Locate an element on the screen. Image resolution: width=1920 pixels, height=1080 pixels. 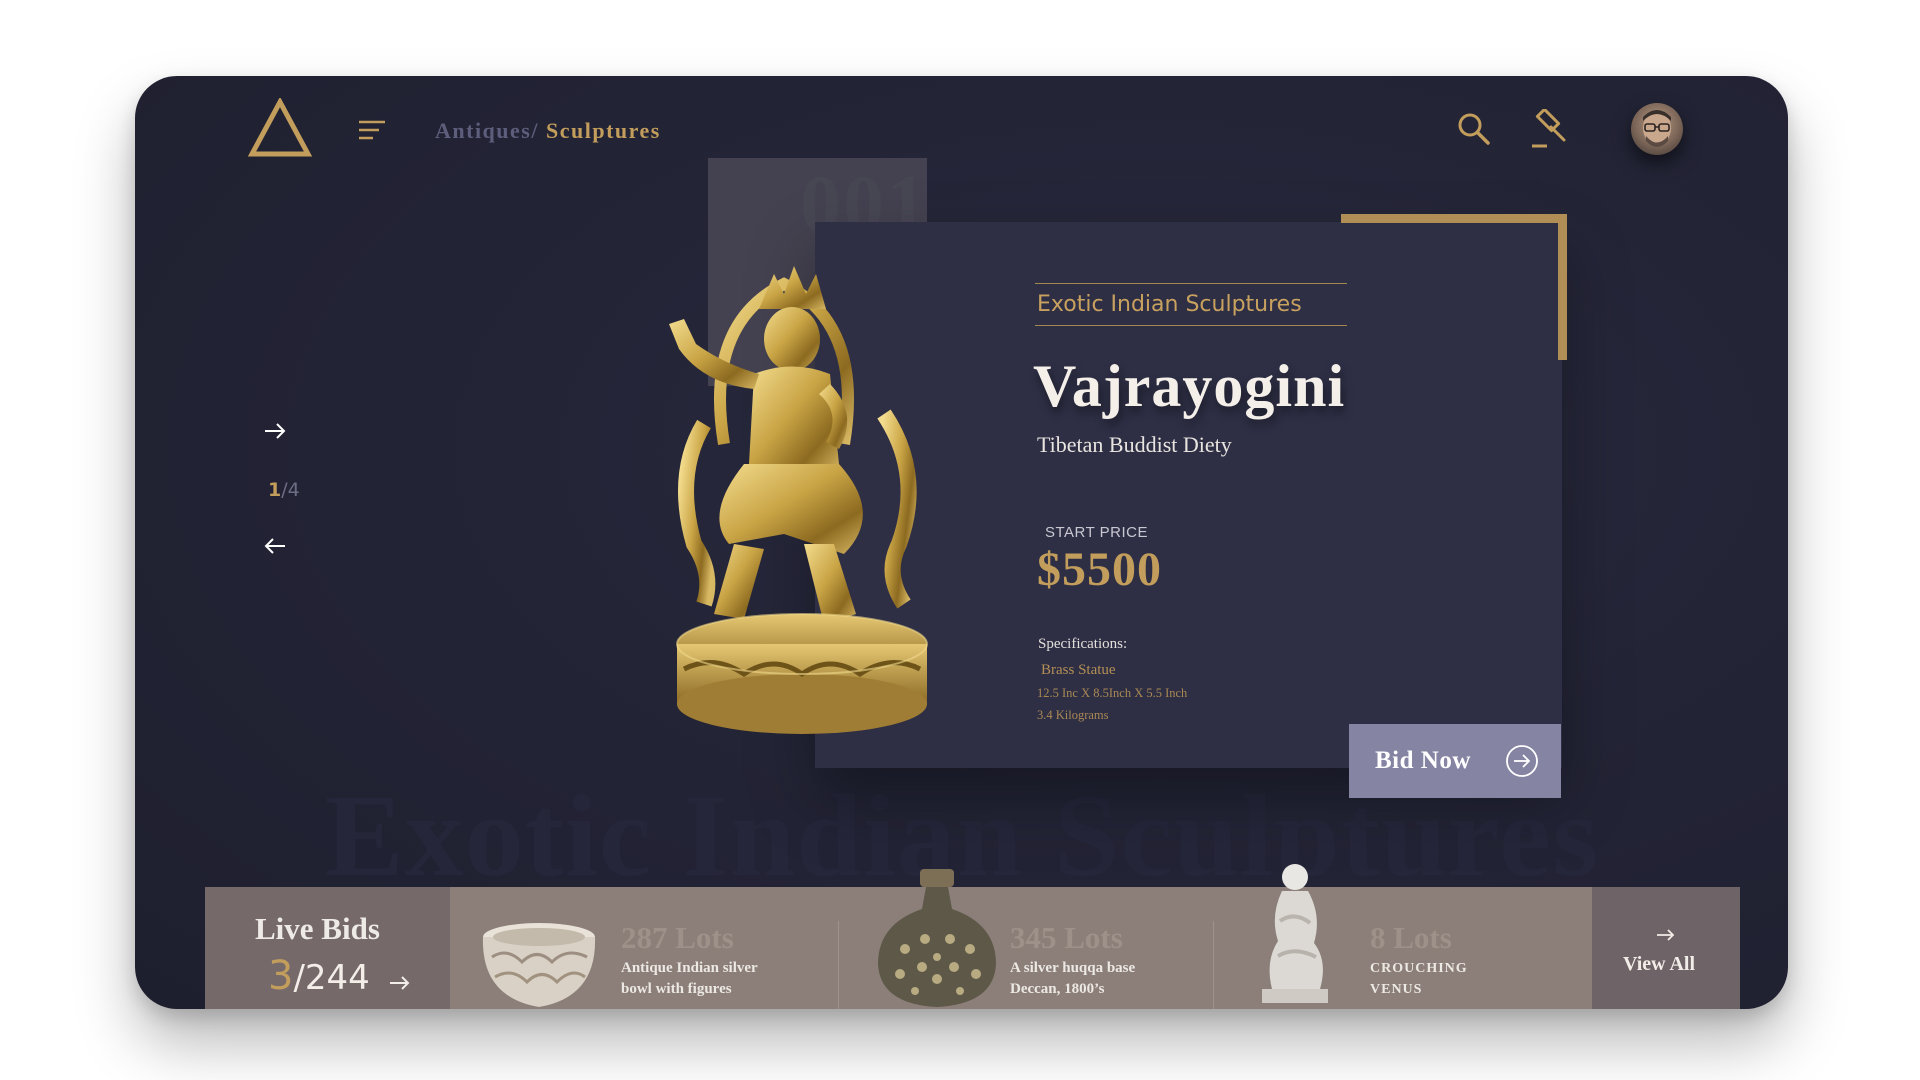
live-bids-counter: 3/244 is located at coordinates (319, 976).